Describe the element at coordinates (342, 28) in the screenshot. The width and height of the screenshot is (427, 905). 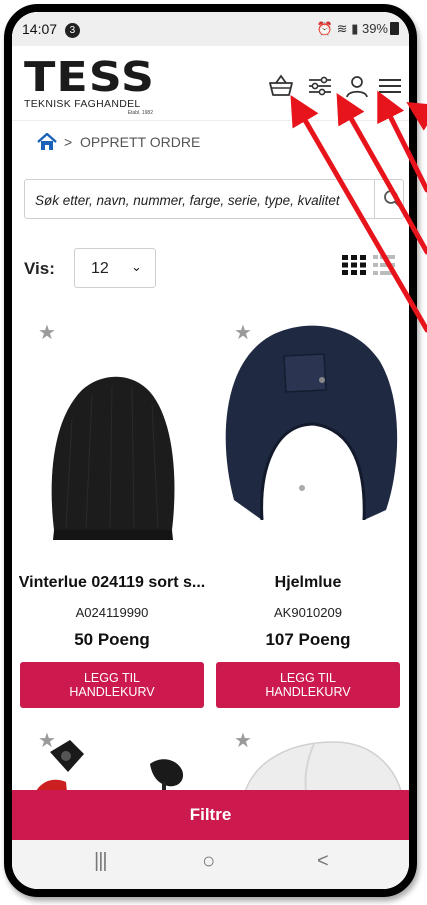
I see `wifi-icon: ≋` at that location.